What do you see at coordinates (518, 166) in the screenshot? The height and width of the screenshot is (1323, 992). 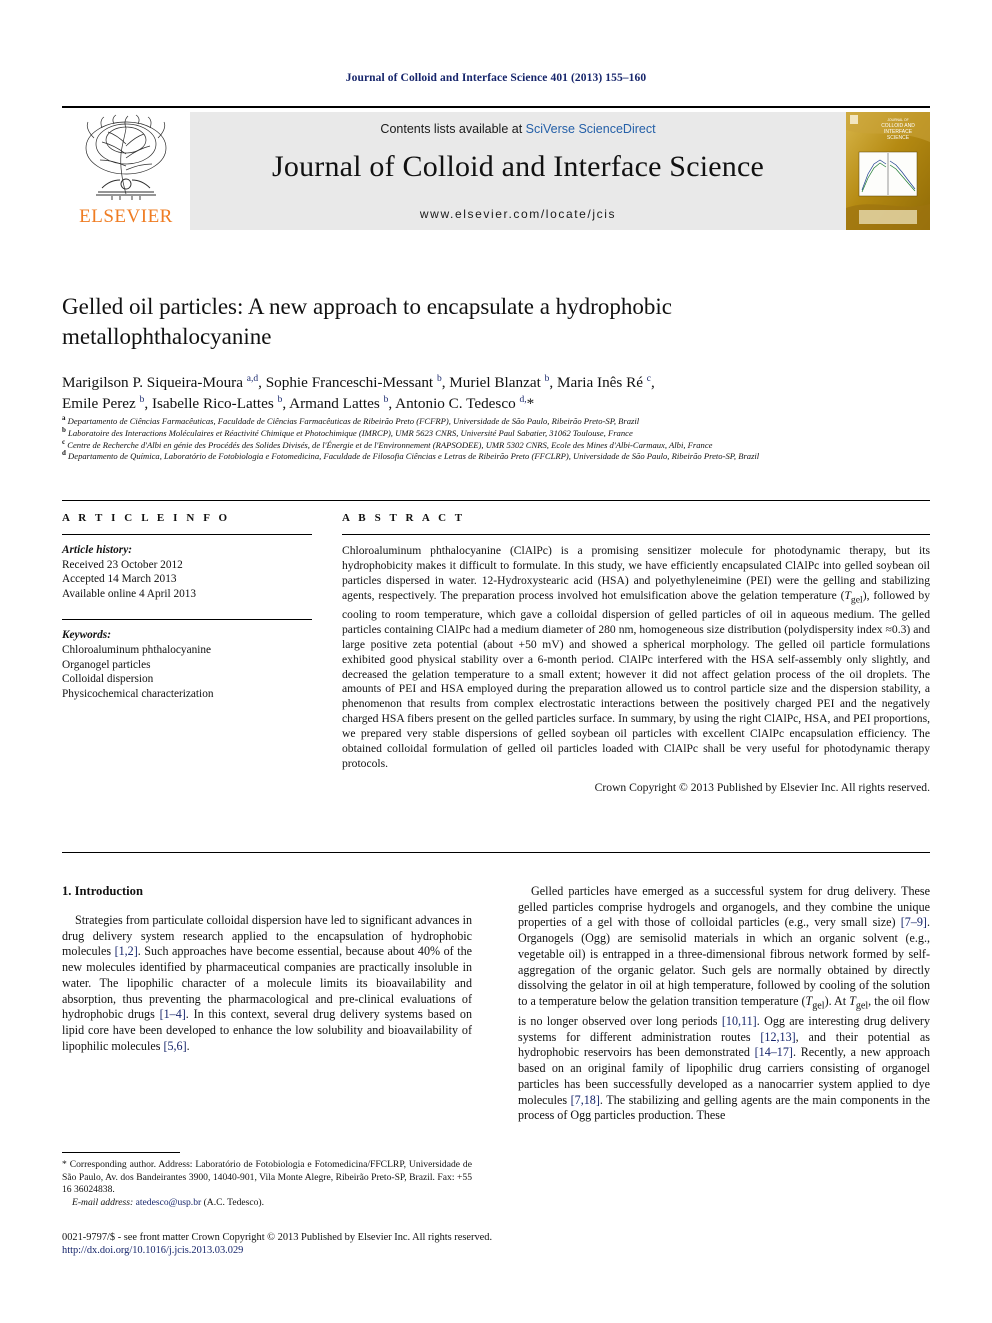 I see `journal-title: Journal of Colloid and Interface Science` at bounding box center [518, 166].